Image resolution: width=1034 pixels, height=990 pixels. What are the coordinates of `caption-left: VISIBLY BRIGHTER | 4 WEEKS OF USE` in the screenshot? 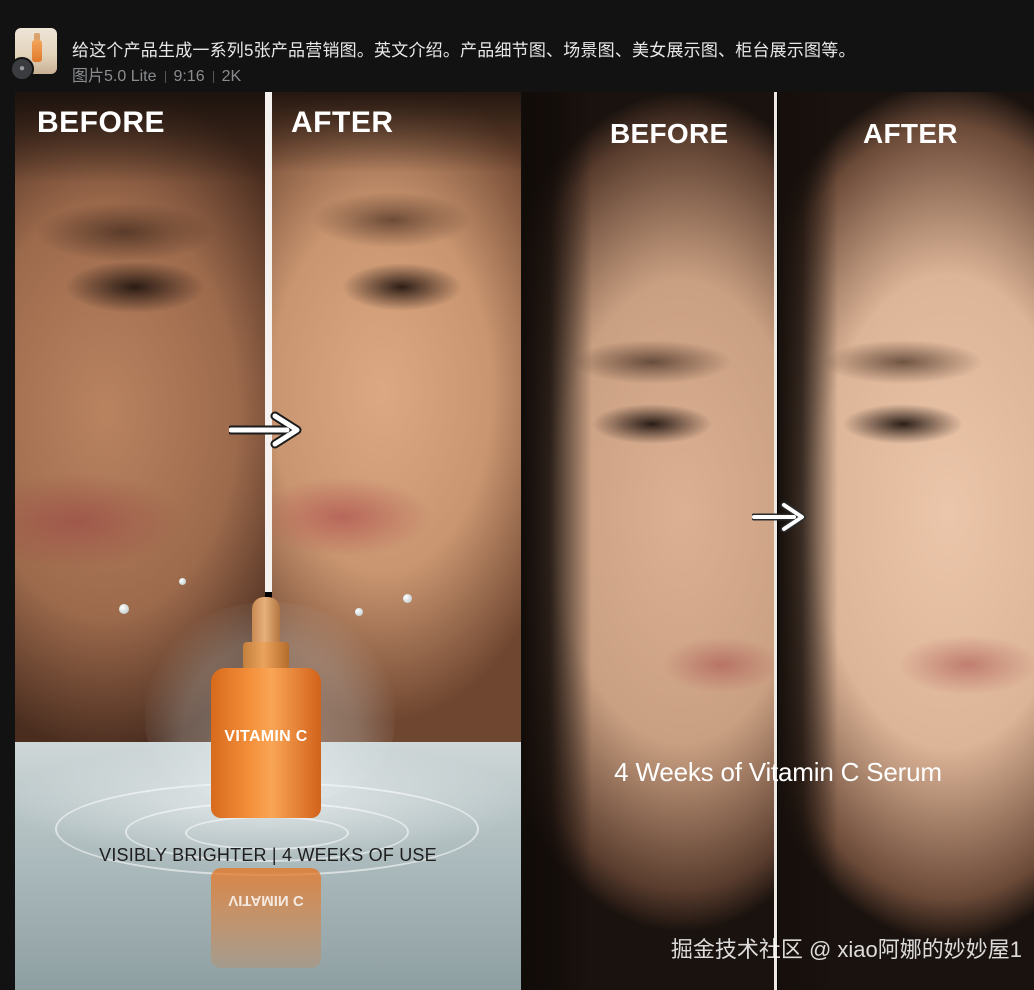 It's located at (268, 855).